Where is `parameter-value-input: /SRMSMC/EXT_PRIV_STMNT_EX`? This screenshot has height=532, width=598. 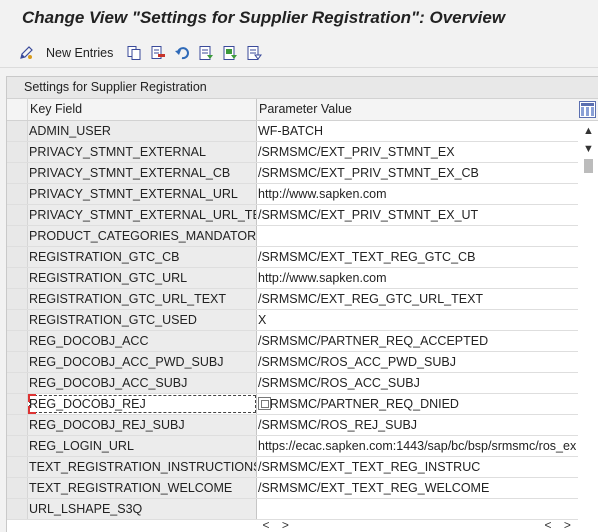 parameter-value-input: /SRMSMC/EXT_PRIV_STMNT_EX is located at coordinates (417, 152).